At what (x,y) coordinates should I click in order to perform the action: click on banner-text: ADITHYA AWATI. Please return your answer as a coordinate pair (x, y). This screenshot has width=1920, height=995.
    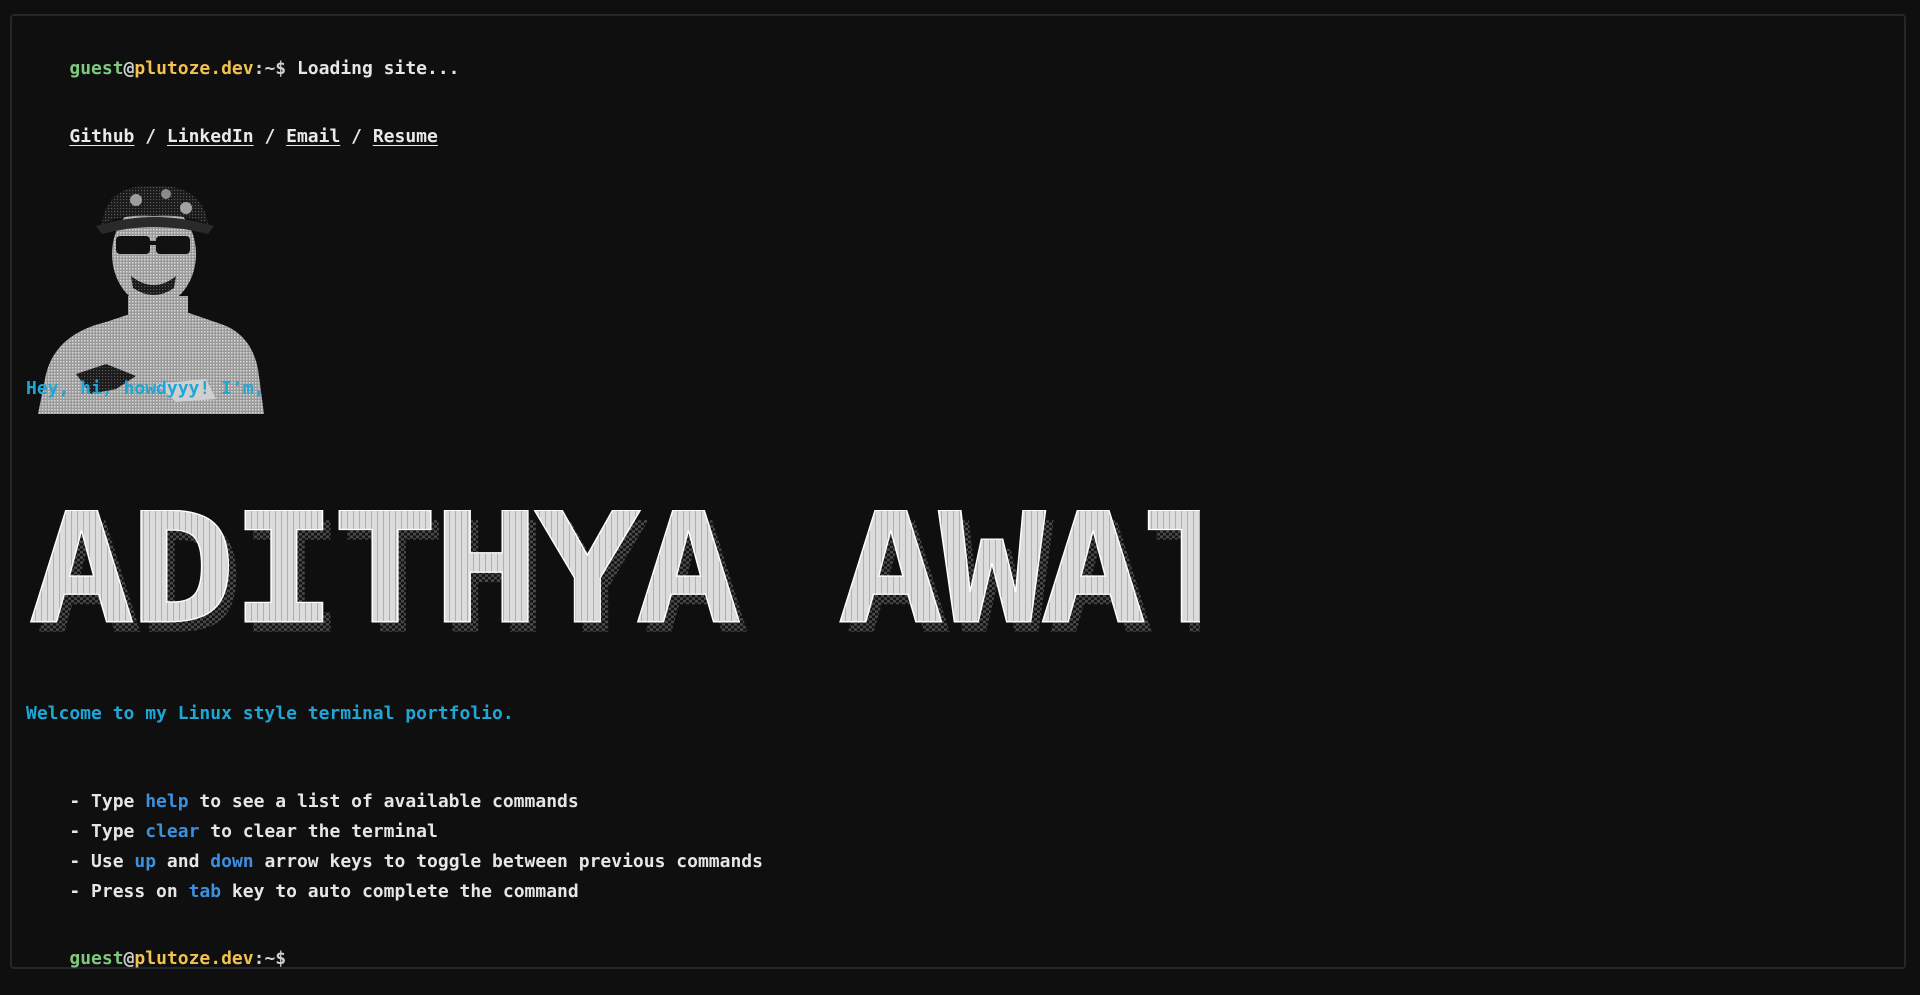
    Looking at the image, I should click on (614, 584).